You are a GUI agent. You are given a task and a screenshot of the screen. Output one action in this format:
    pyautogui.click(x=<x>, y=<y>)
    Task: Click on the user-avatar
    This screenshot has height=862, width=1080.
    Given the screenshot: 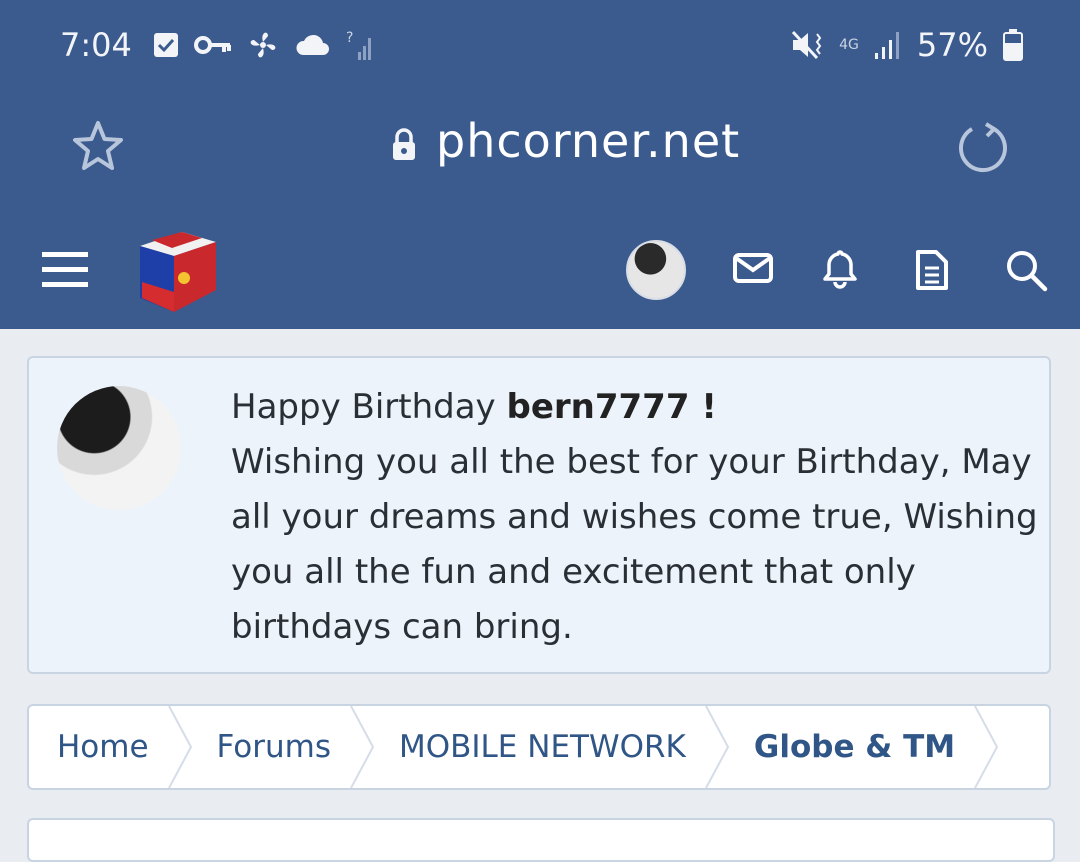 What is the action you would take?
    pyautogui.click(x=656, y=270)
    